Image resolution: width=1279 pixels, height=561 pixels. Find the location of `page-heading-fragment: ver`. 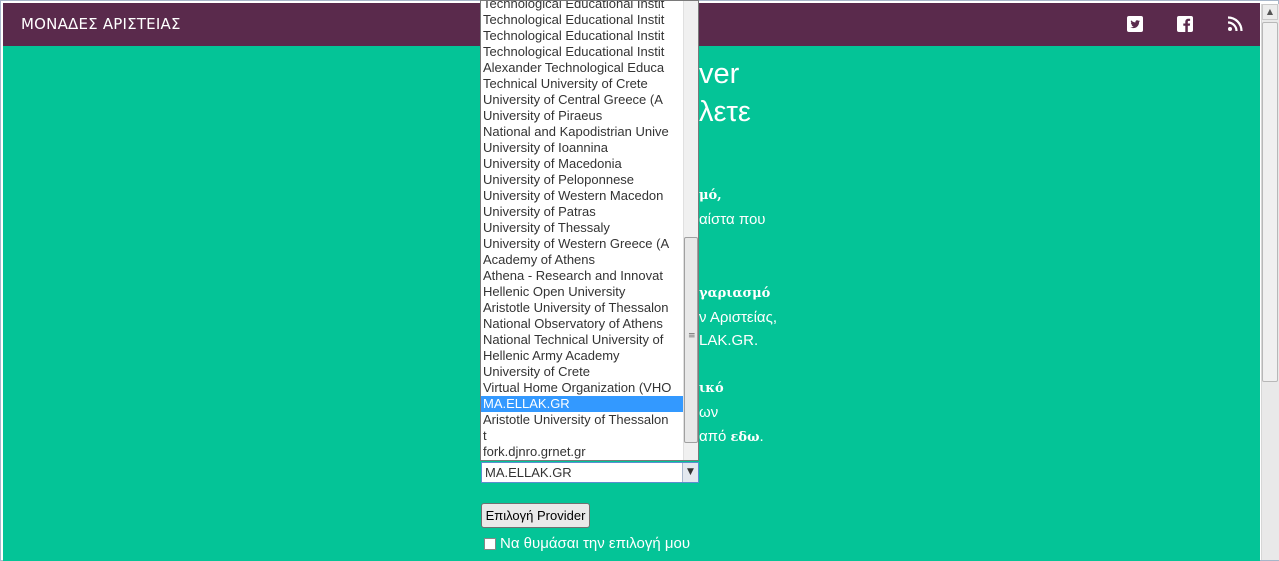

page-heading-fragment: ver is located at coordinates (719, 74).